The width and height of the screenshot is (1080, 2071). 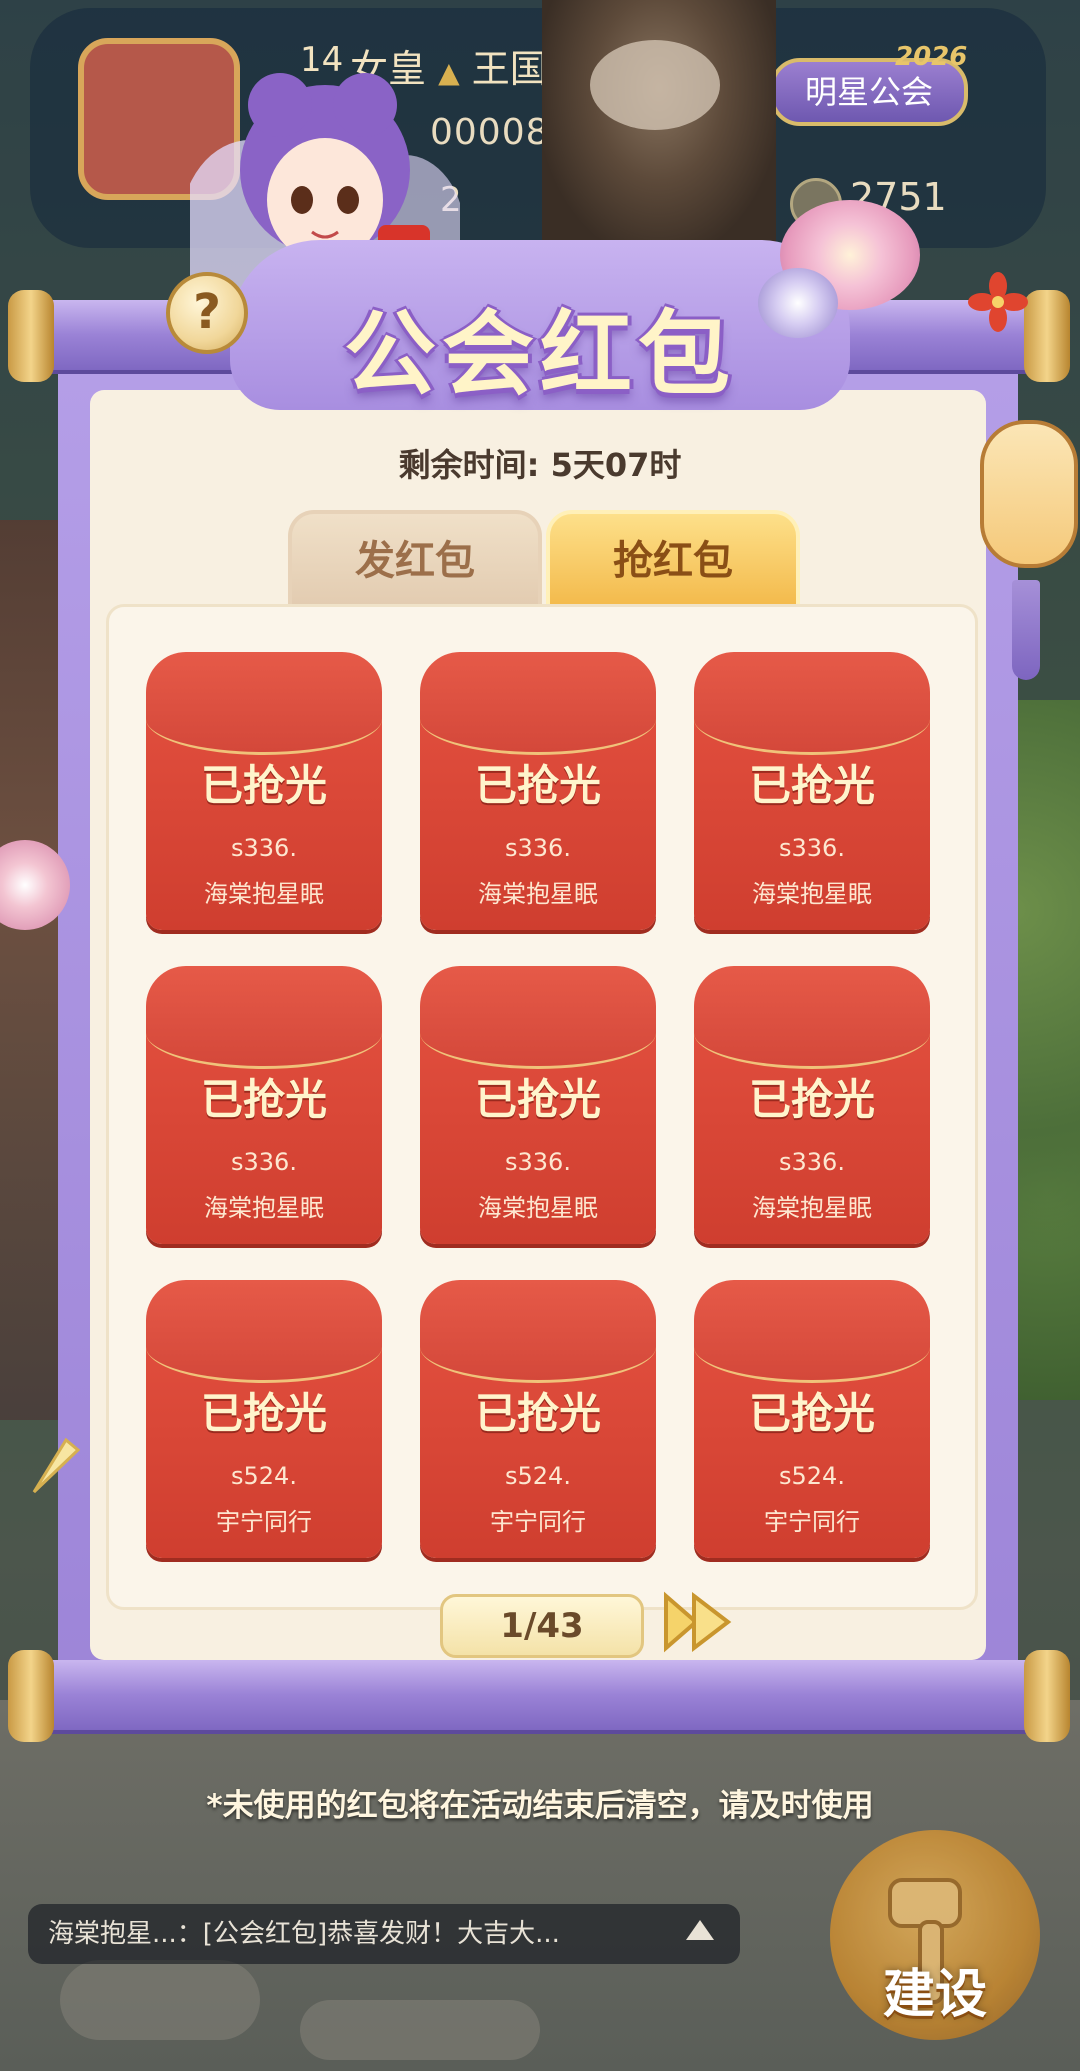 I want to click on tab-grab-red-packet: 抢红包, so click(x=673, y=559).